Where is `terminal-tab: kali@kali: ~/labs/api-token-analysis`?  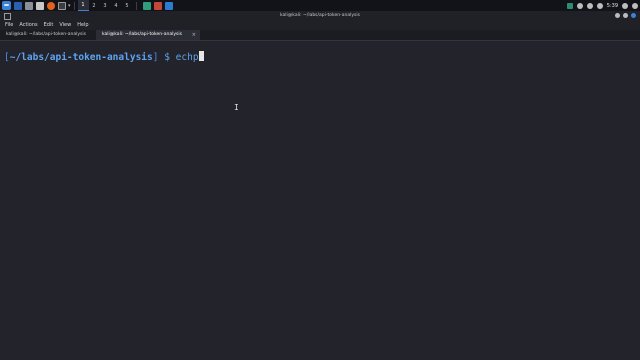
terminal-tab: kali@kali: ~/labs/api-token-analysis is located at coordinates (48, 35).